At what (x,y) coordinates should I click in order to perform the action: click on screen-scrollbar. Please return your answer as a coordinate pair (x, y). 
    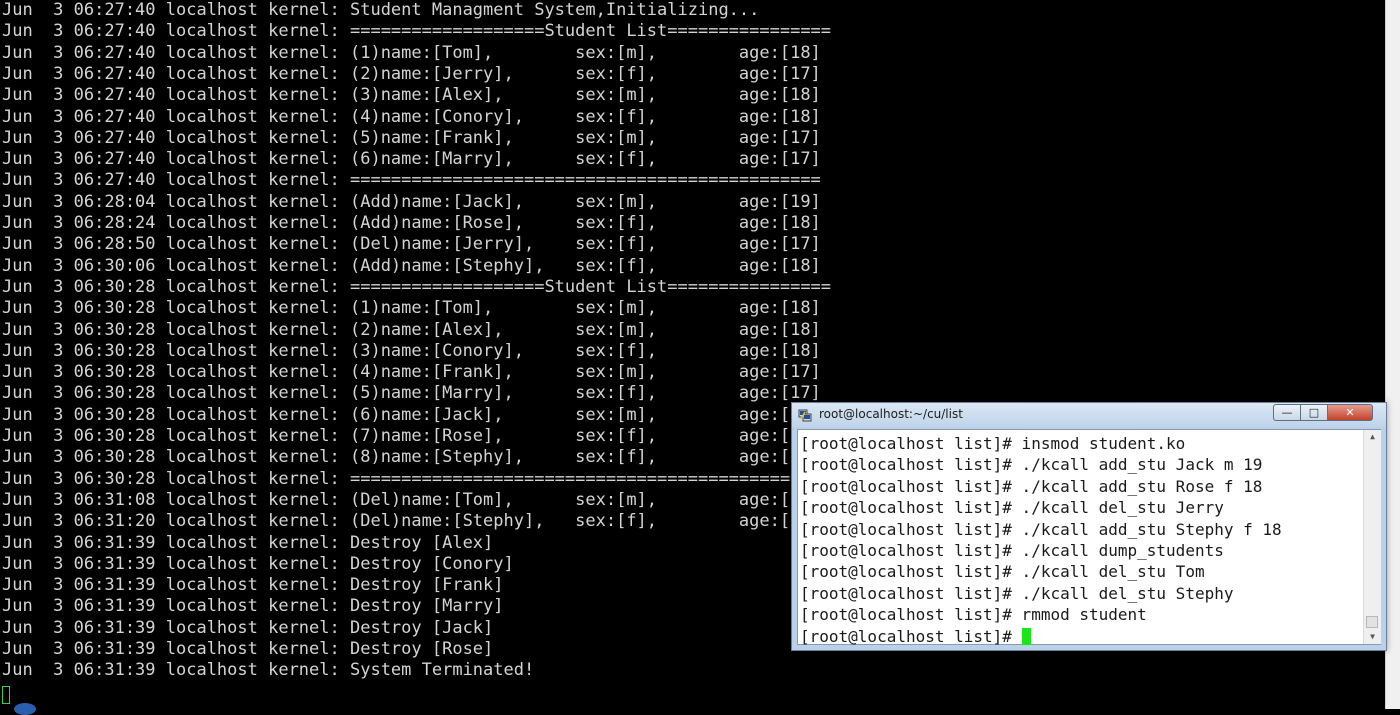
    Looking at the image, I should click on (1392, 354).